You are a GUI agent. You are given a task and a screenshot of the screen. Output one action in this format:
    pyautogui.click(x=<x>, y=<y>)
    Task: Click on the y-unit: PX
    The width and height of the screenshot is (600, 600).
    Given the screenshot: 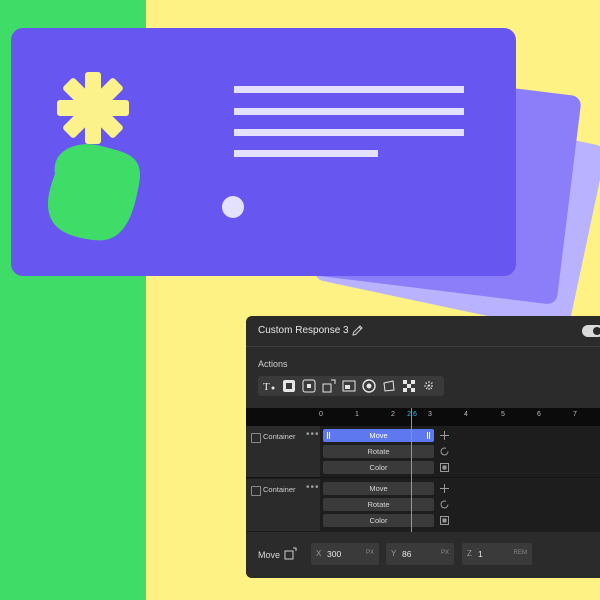 What is the action you would take?
    pyautogui.click(x=444, y=553)
    